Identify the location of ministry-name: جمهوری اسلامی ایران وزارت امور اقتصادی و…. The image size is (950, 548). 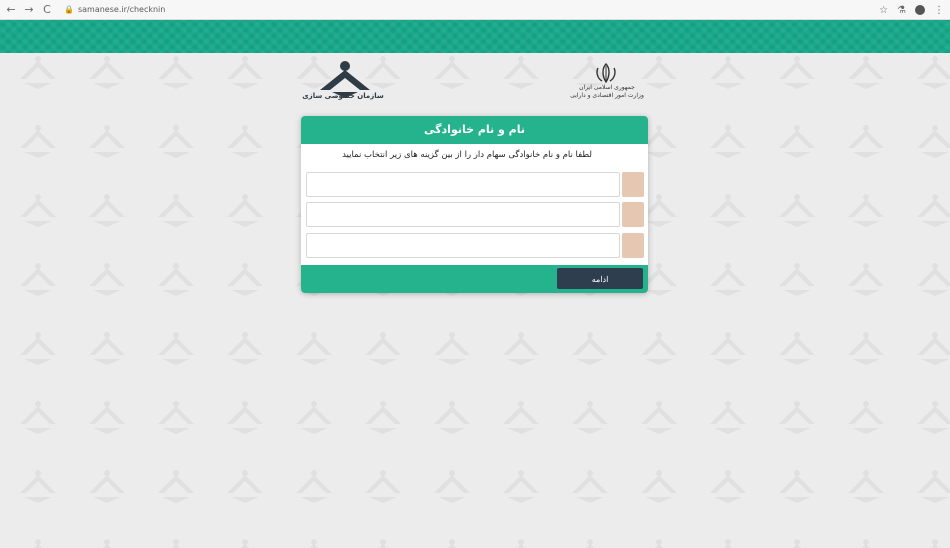
(607, 92).